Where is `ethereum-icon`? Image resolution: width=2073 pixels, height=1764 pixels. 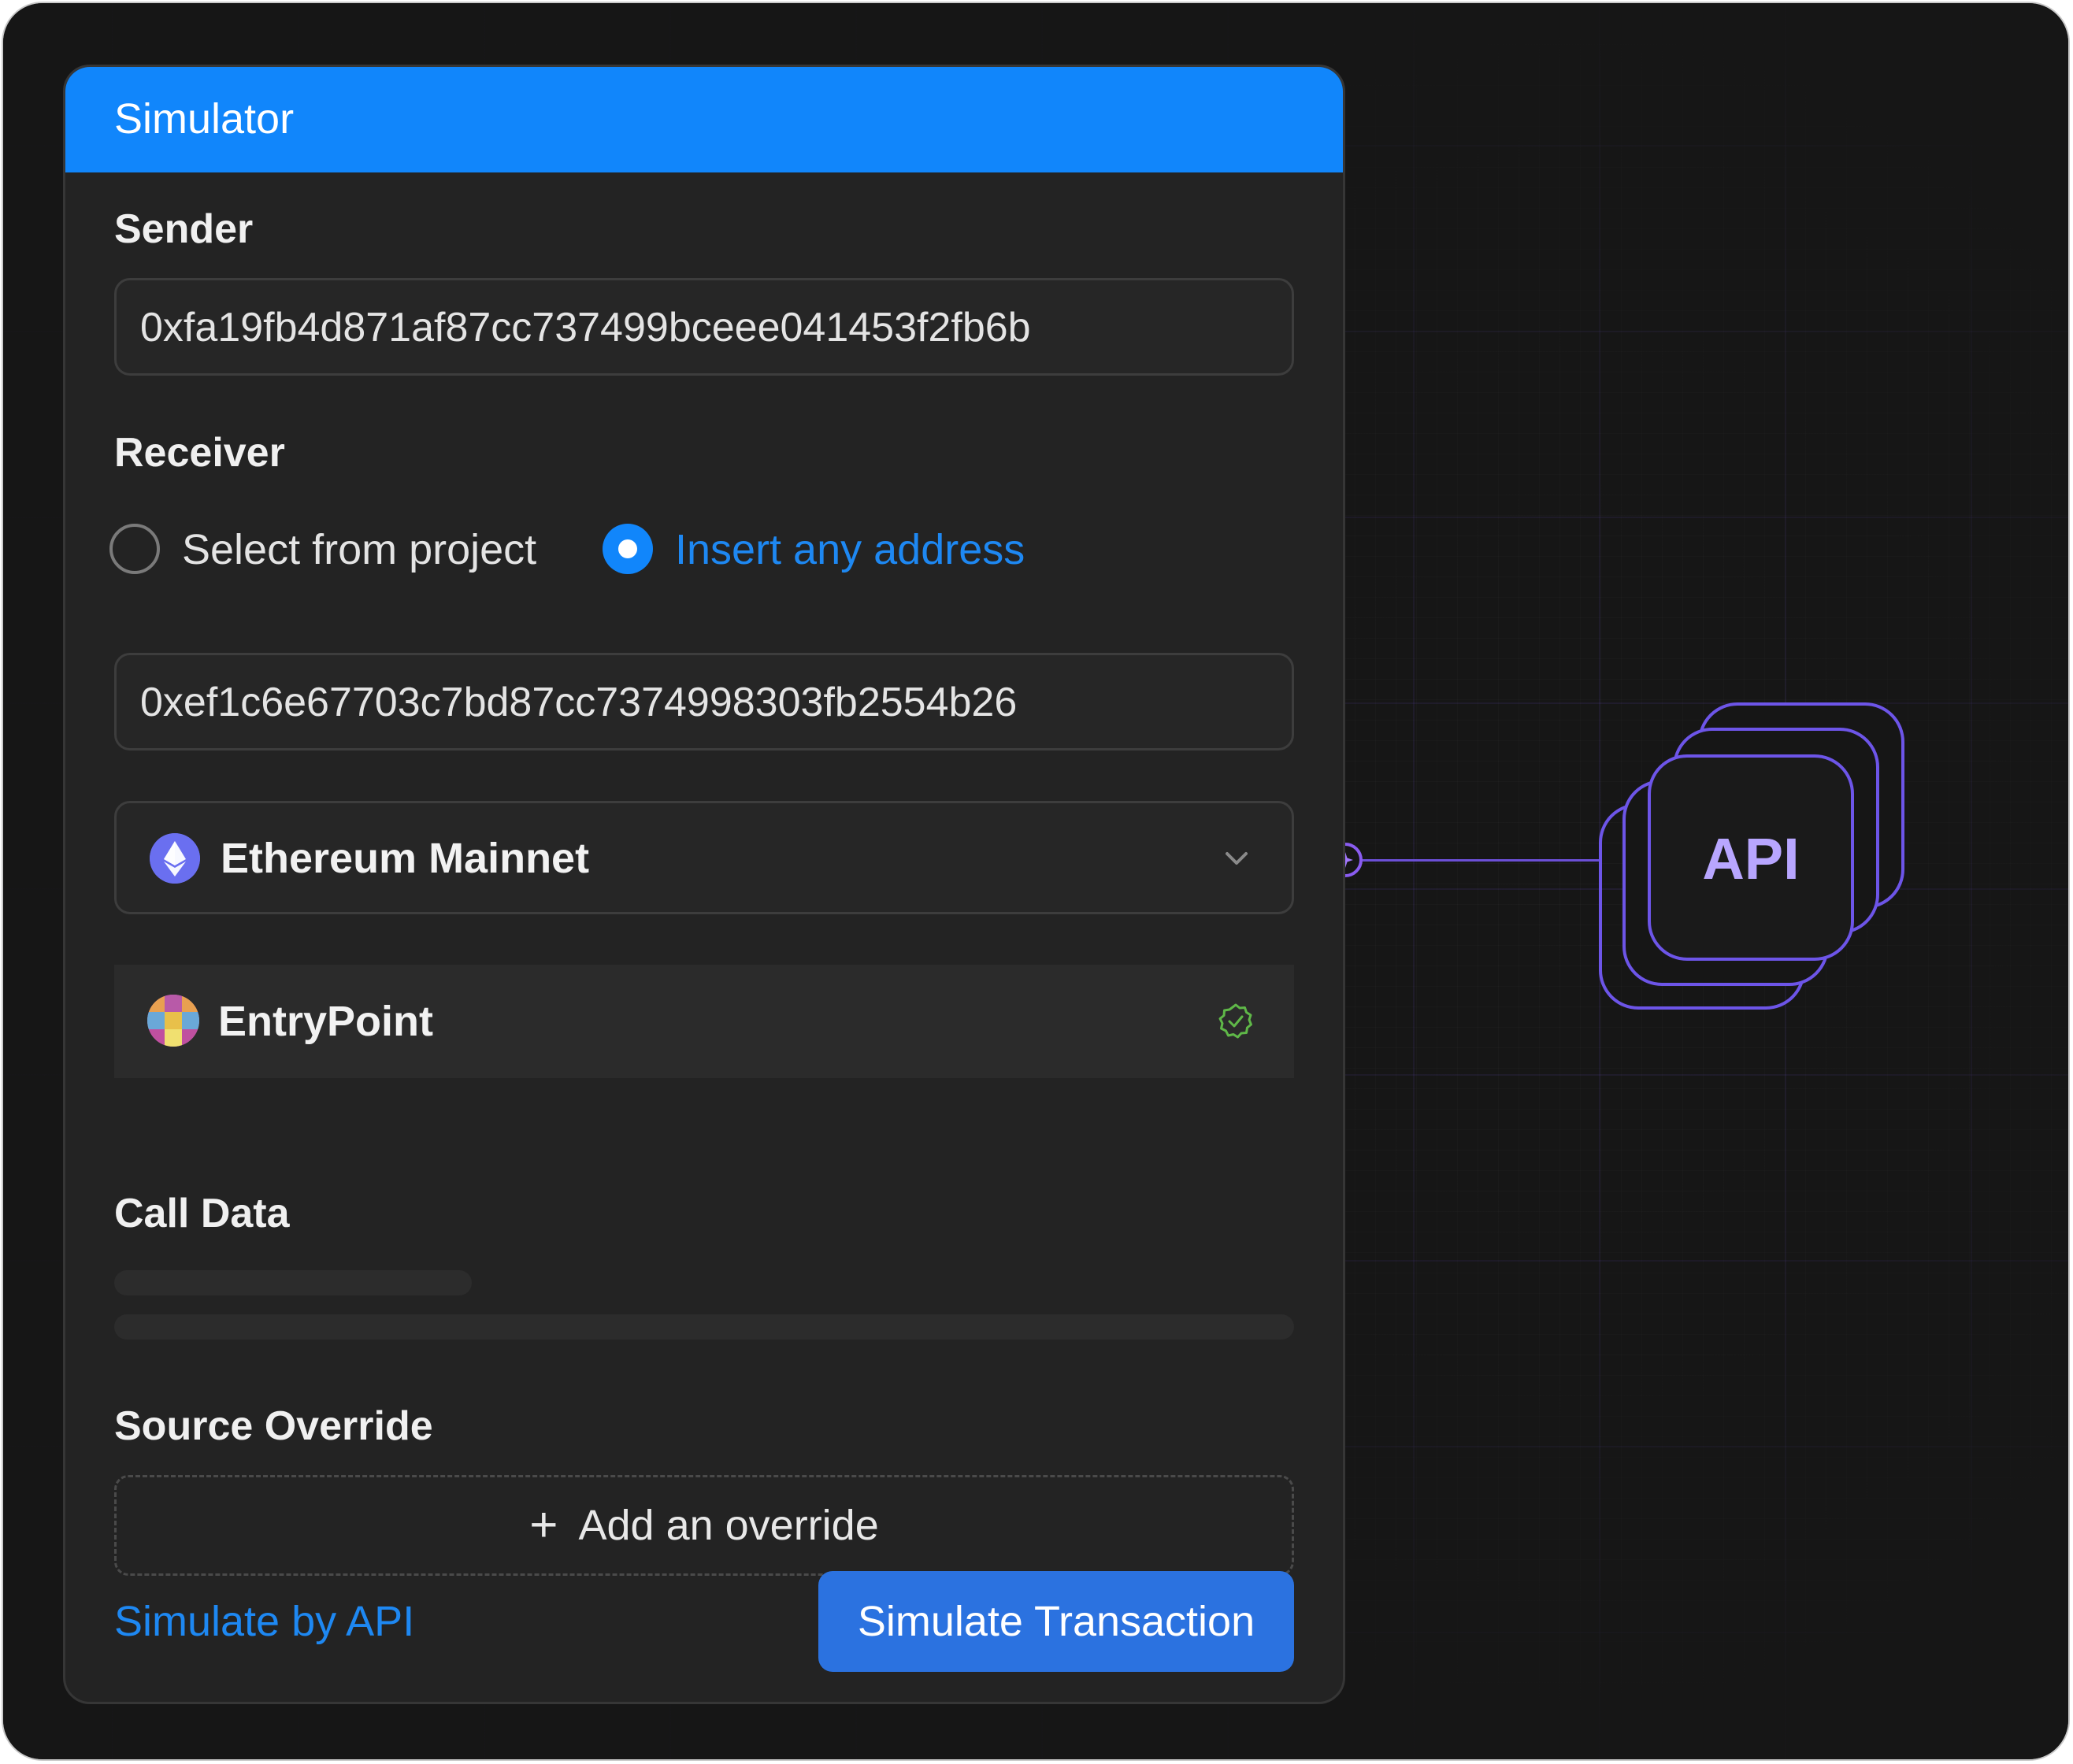
ethereum-icon is located at coordinates (175, 858).